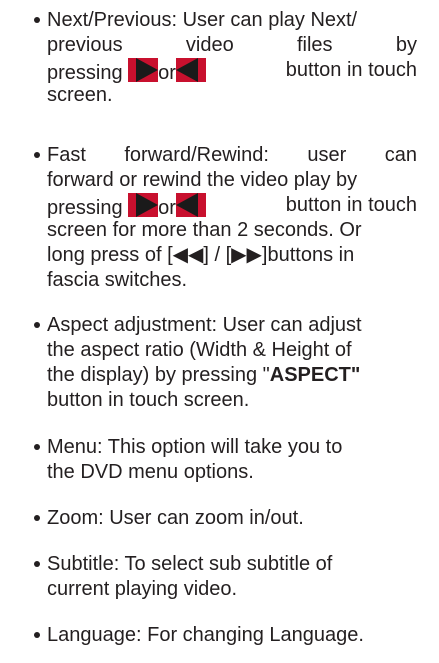  Describe the element at coordinates (195, 447) in the screenshot. I see `text-line: Menu: This option will take you to` at that location.